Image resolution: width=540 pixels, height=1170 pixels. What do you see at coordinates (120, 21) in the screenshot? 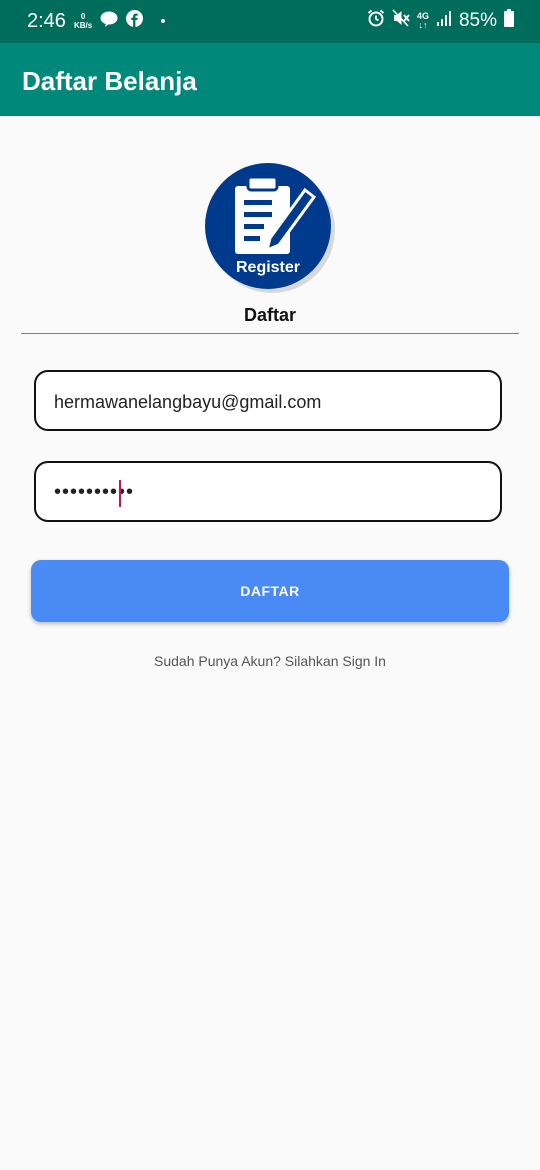
I see `status-notification-icons: 0 KB/s` at bounding box center [120, 21].